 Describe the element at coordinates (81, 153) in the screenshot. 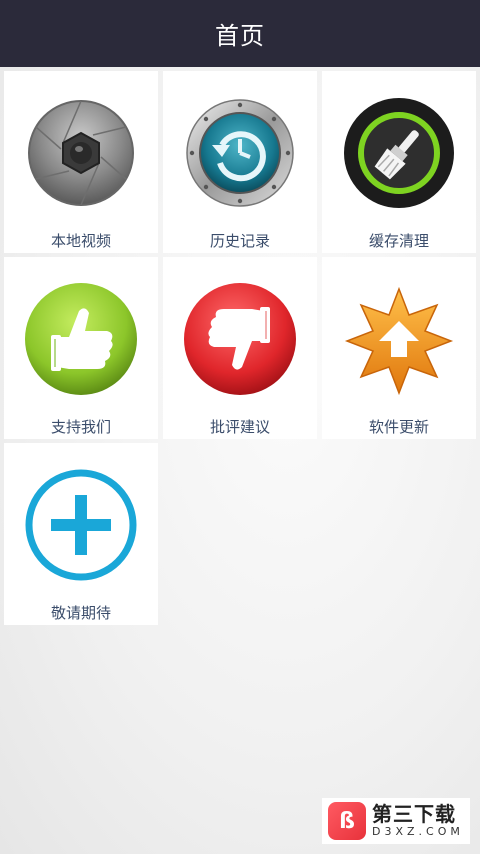

I see `camera-lens-icon` at that location.